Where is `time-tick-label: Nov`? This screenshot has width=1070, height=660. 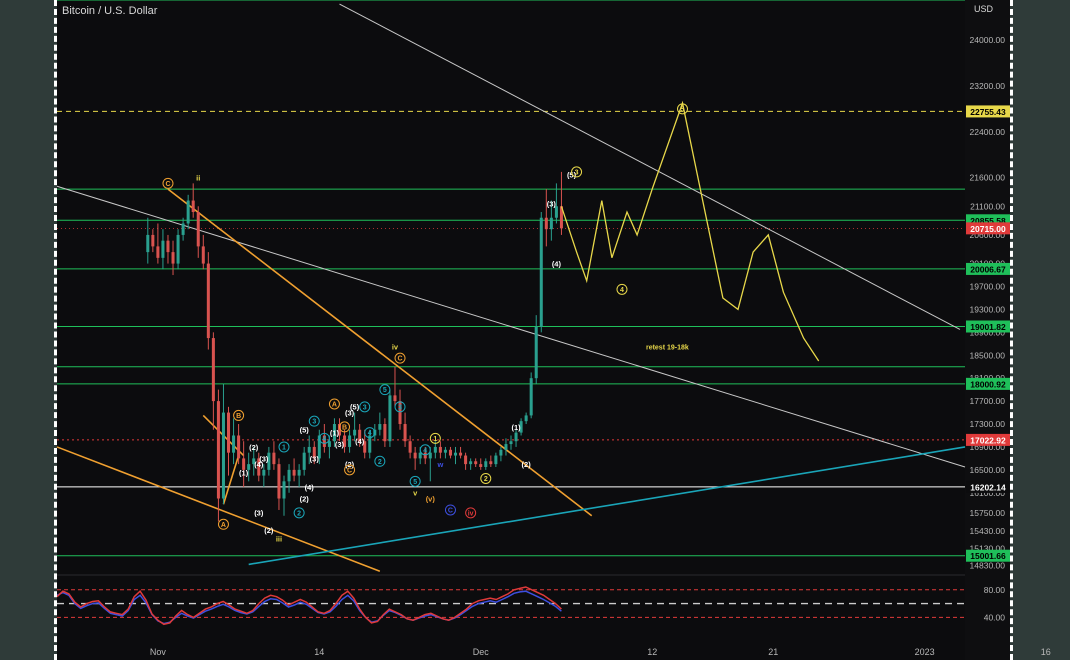
time-tick-label: Nov is located at coordinates (158, 652).